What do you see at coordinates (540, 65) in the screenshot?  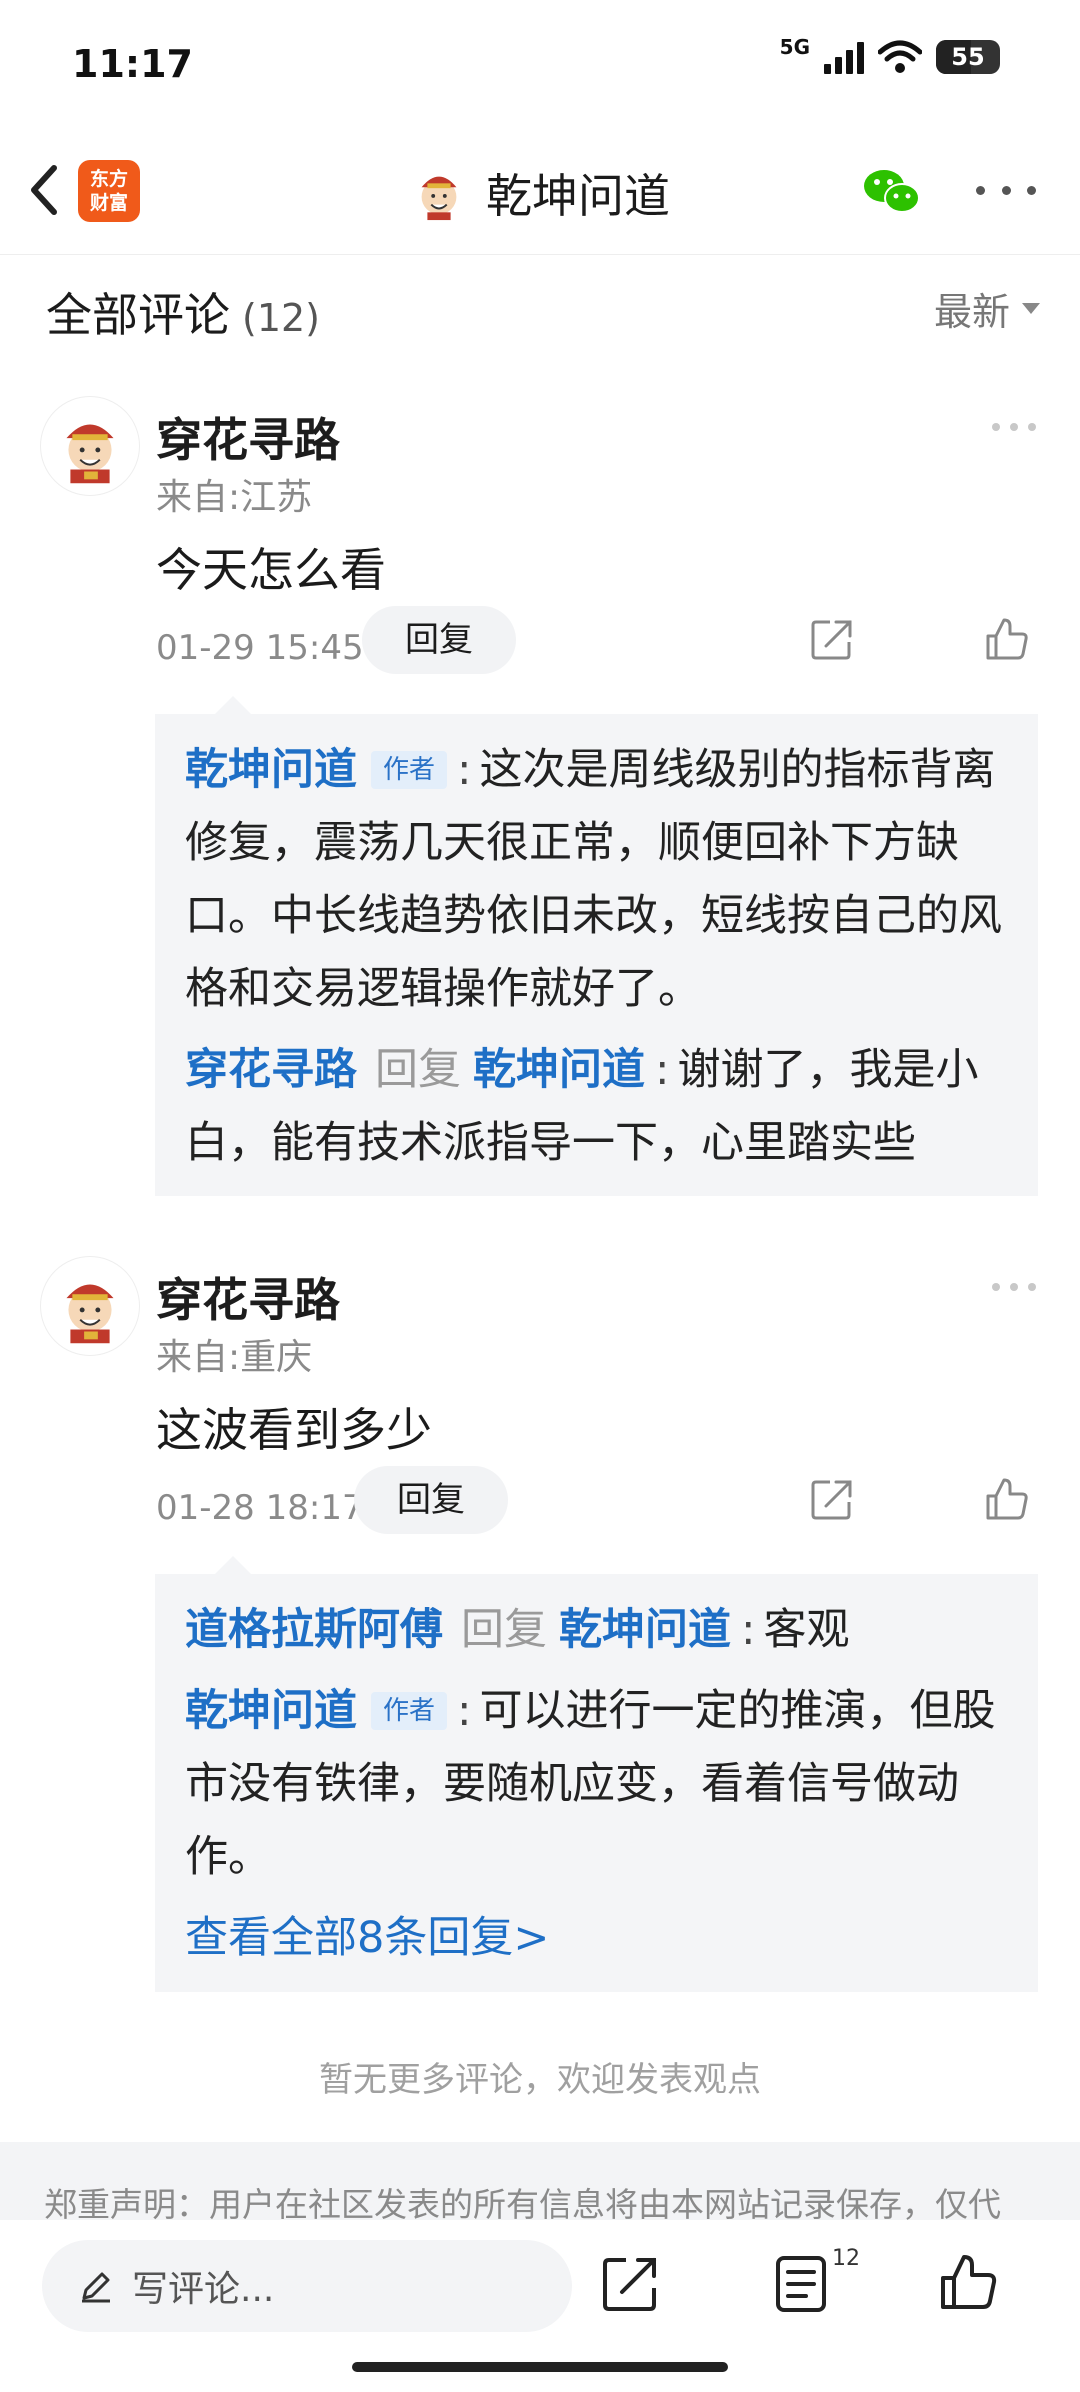 I see `status-bar: 11:17 5G 55` at bounding box center [540, 65].